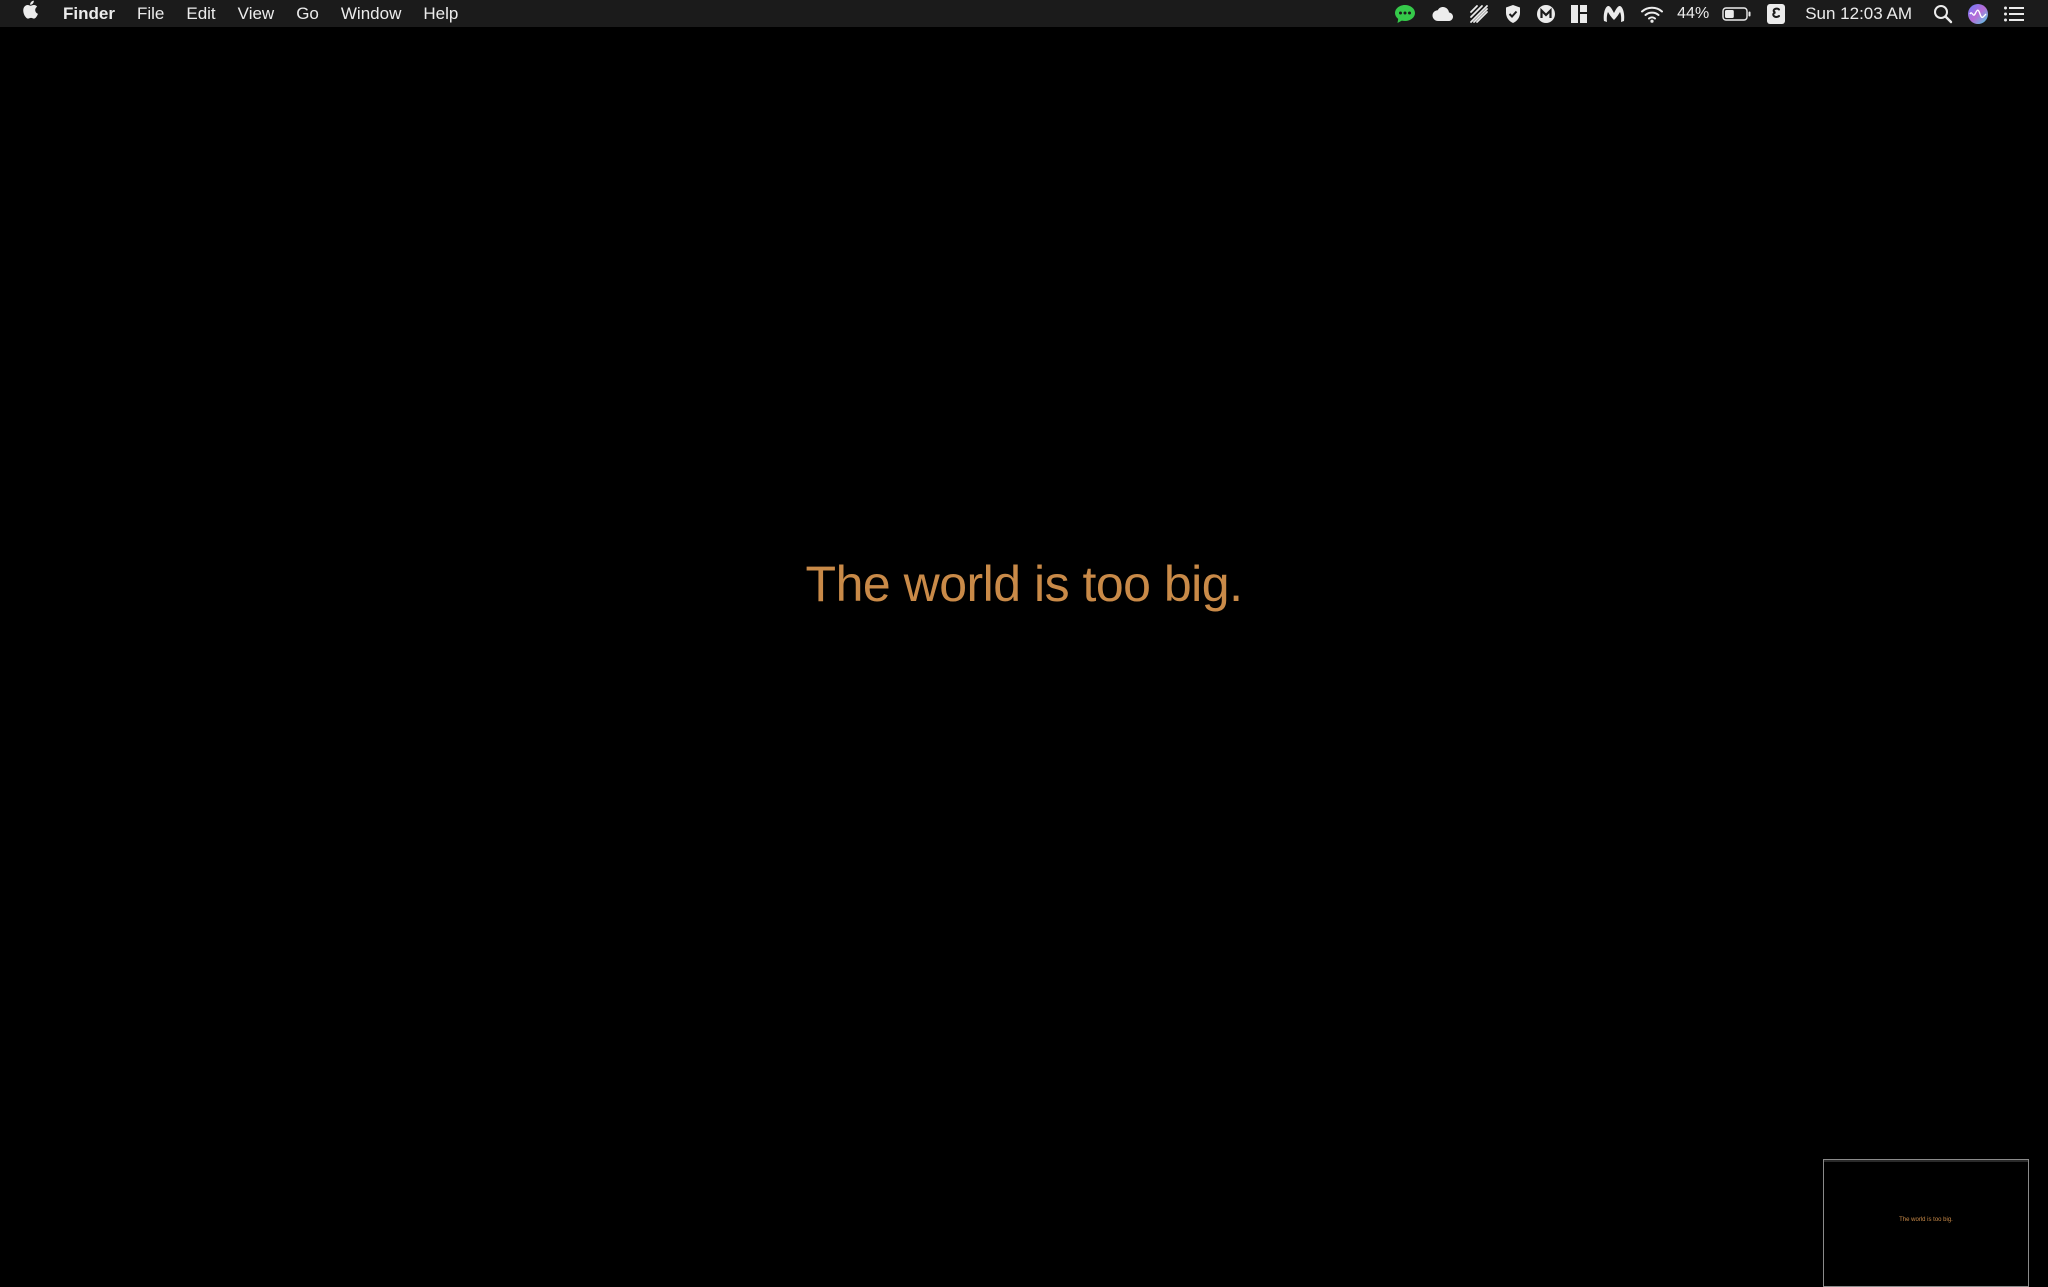 This screenshot has height=1287, width=2048. What do you see at coordinates (2014, 13) in the screenshot?
I see `notification-center-icon` at bounding box center [2014, 13].